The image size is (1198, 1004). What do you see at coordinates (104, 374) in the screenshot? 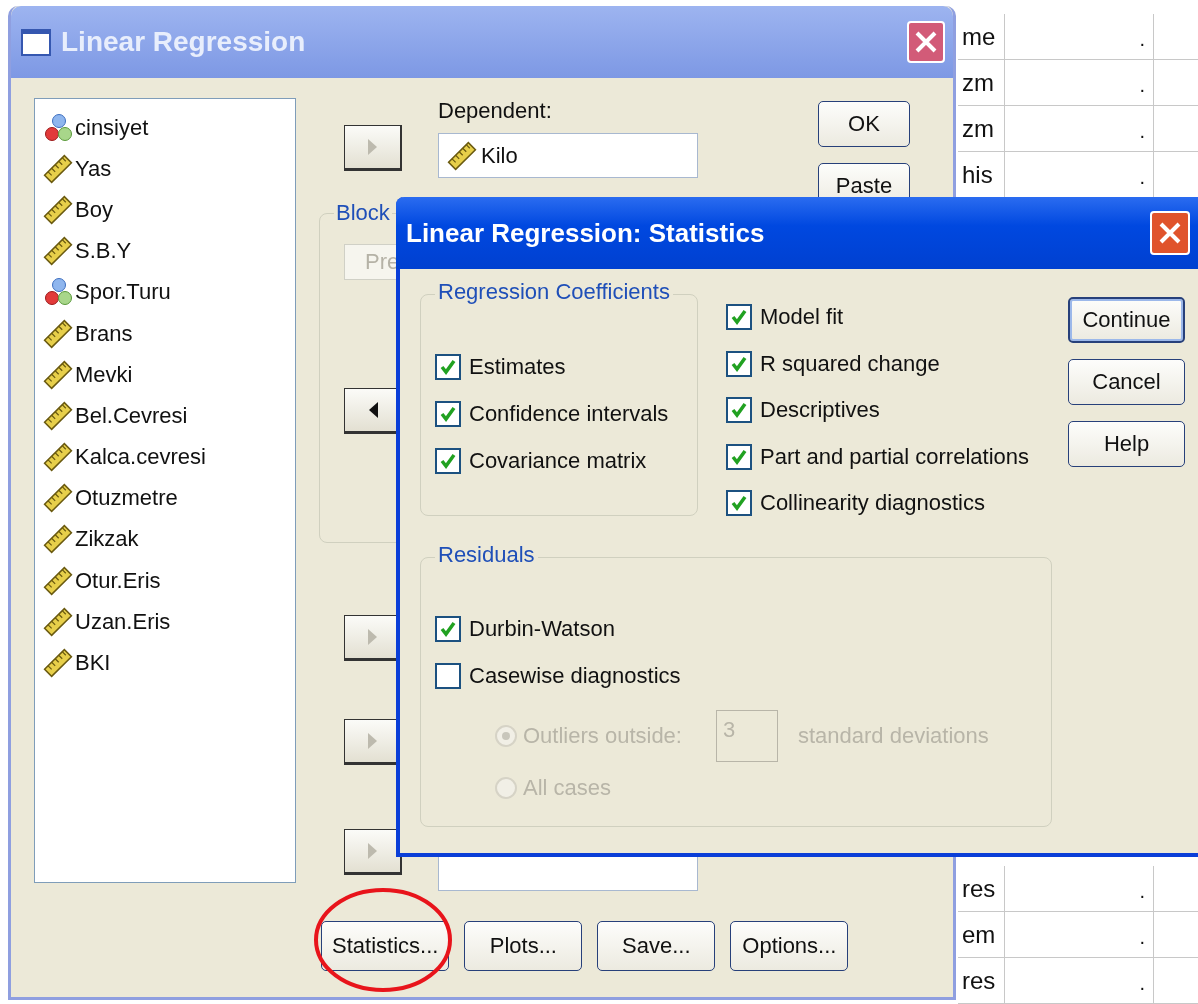
I see `variable-name: Mevki` at bounding box center [104, 374].